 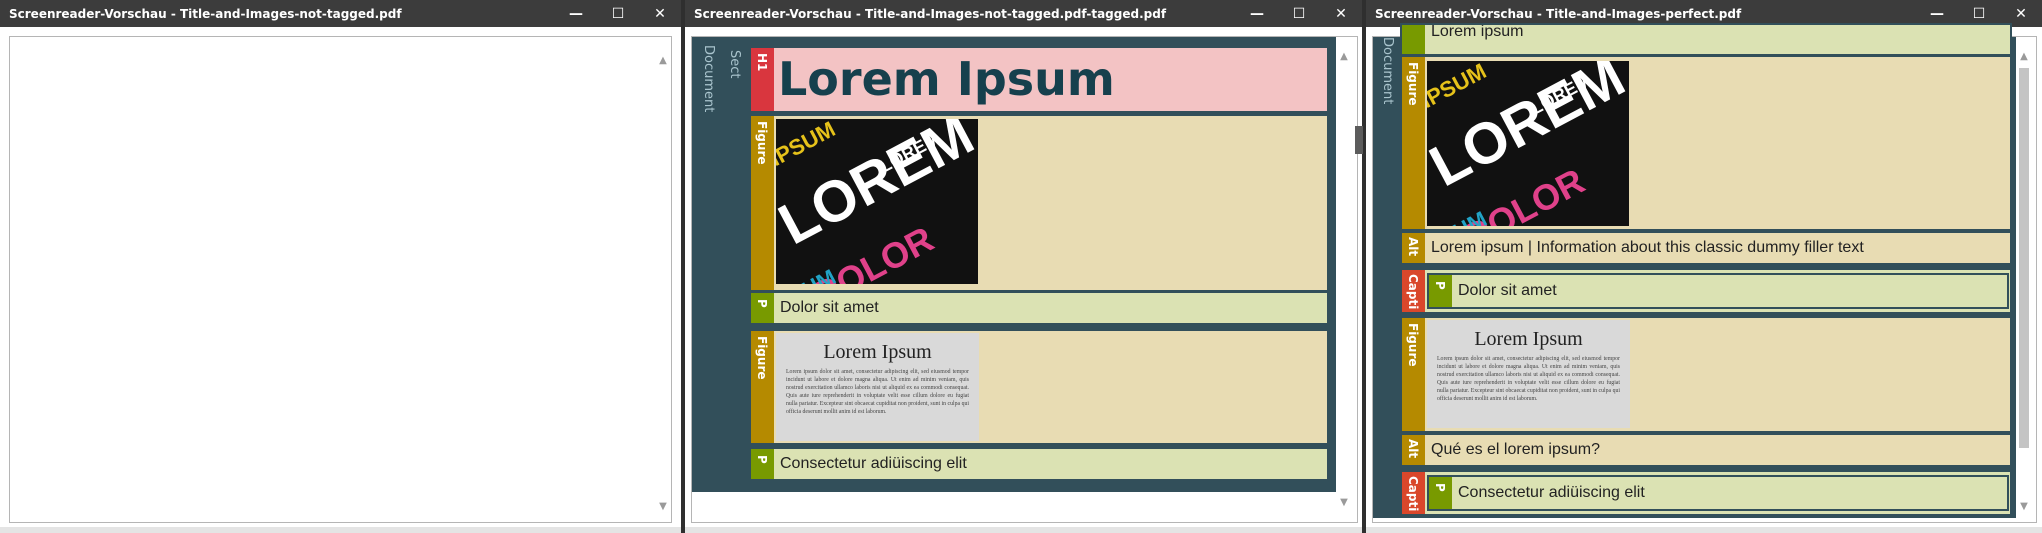 I want to click on tag-label-h1: H1, so click(x=762, y=62).